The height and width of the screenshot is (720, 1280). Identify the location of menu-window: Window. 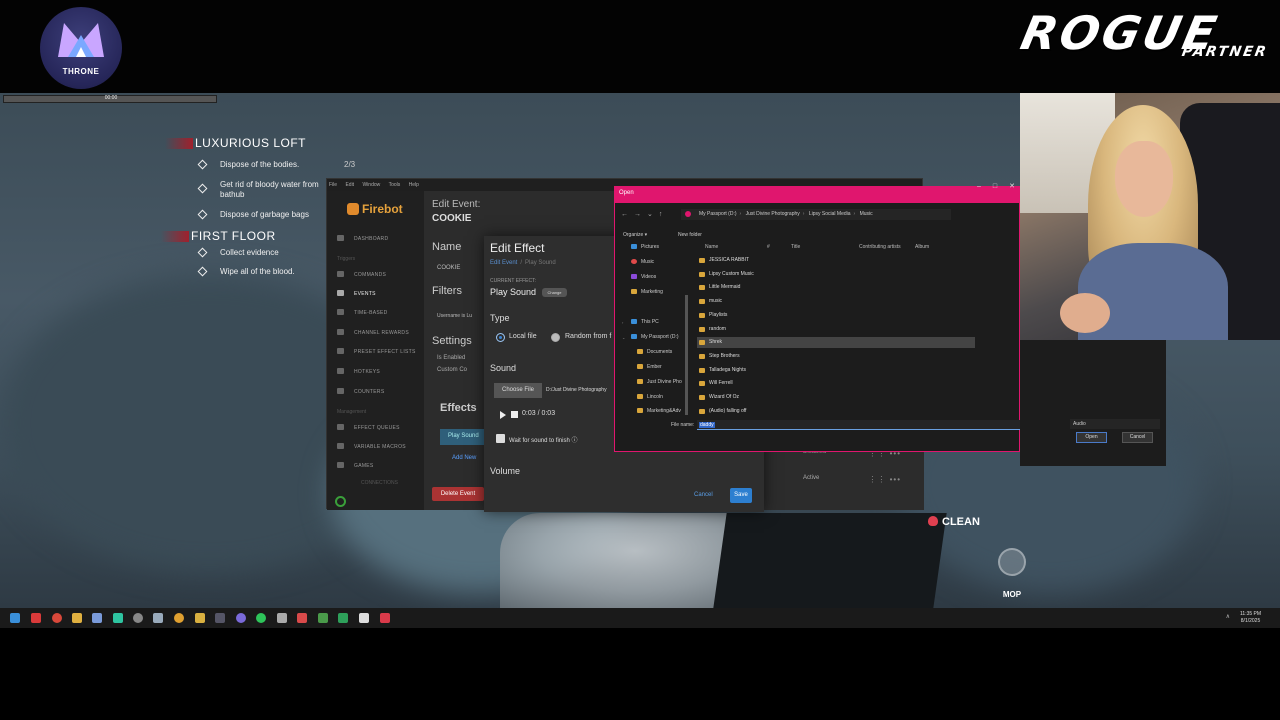
(371, 185).